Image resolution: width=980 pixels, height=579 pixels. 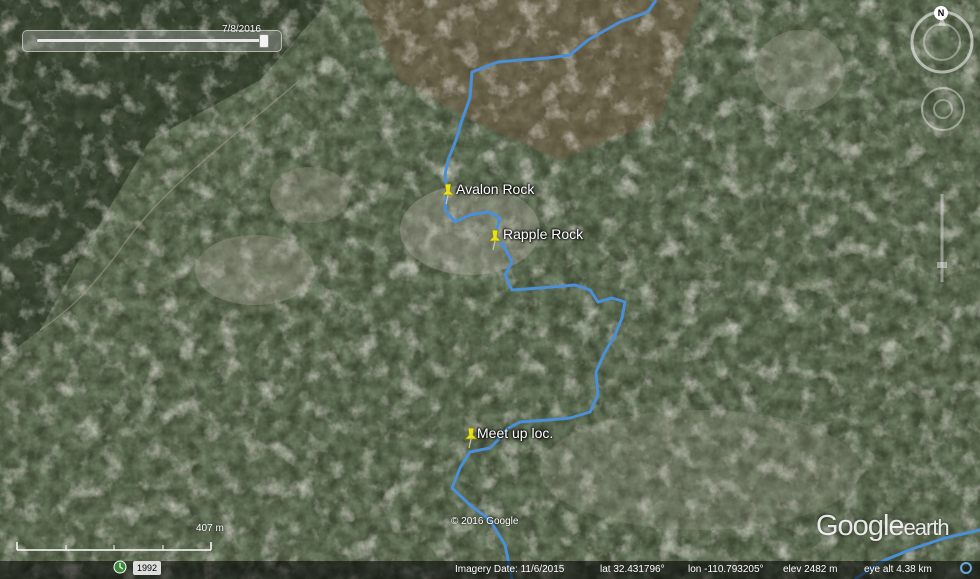 What do you see at coordinates (147, 568) in the screenshot?
I see `historical-imagery-year: 1992` at bounding box center [147, 568].